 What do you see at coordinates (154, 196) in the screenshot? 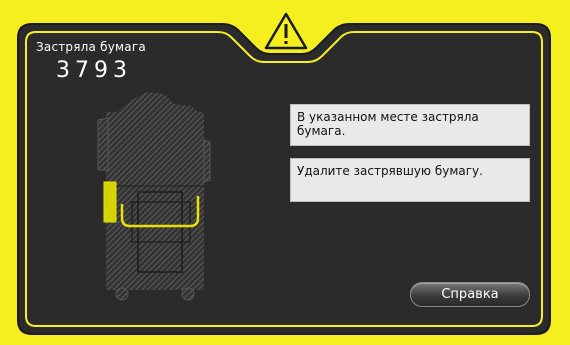
I see `printer-diagram` at bounding box center [154, 196].